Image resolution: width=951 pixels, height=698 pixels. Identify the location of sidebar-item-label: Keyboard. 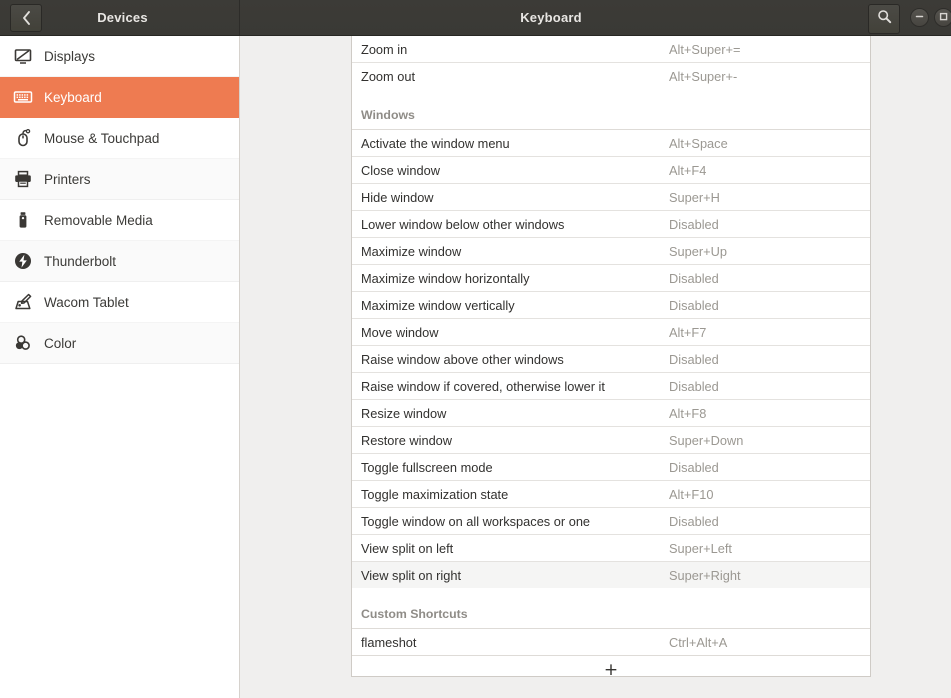
(73, 97).